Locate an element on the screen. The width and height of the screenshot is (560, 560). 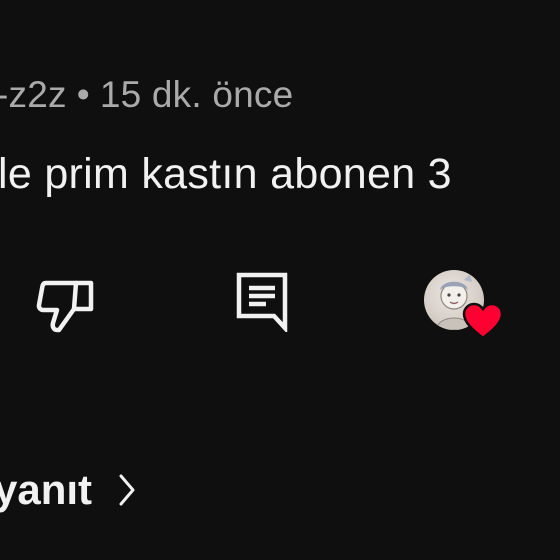
thumbs-down-icon is located at coordinates (65, 306).